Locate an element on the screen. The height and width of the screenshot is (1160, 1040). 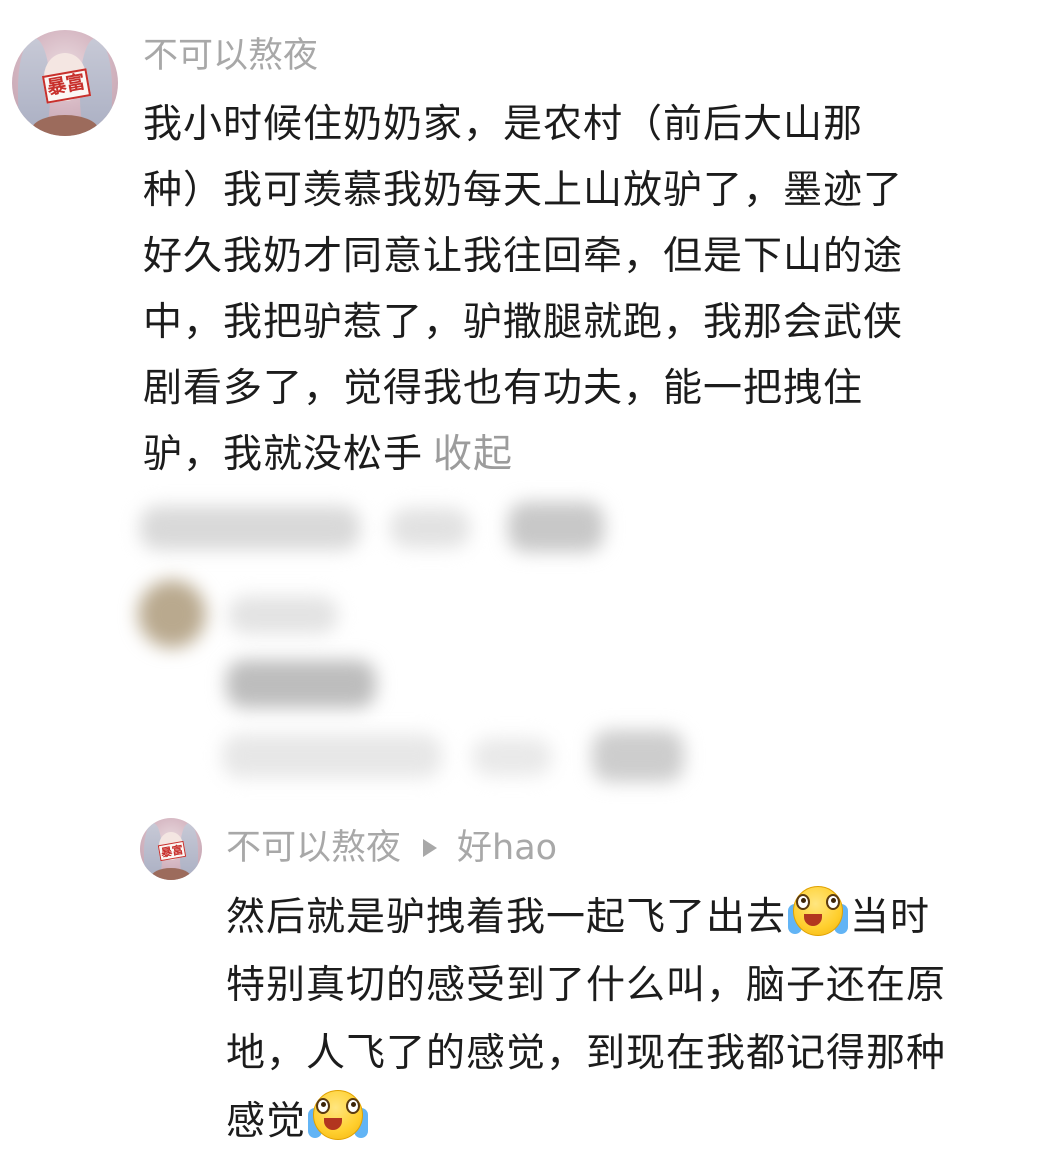
blurred-username is located at coordinates (283, 615).